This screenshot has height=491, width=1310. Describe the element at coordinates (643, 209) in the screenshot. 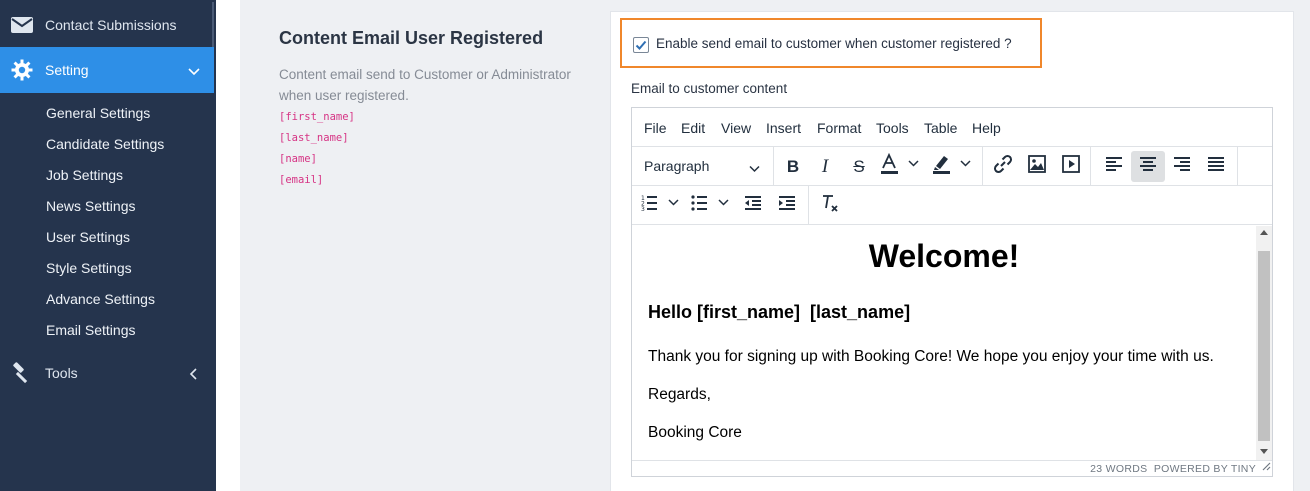

I see `svg-text: 3` at that location.